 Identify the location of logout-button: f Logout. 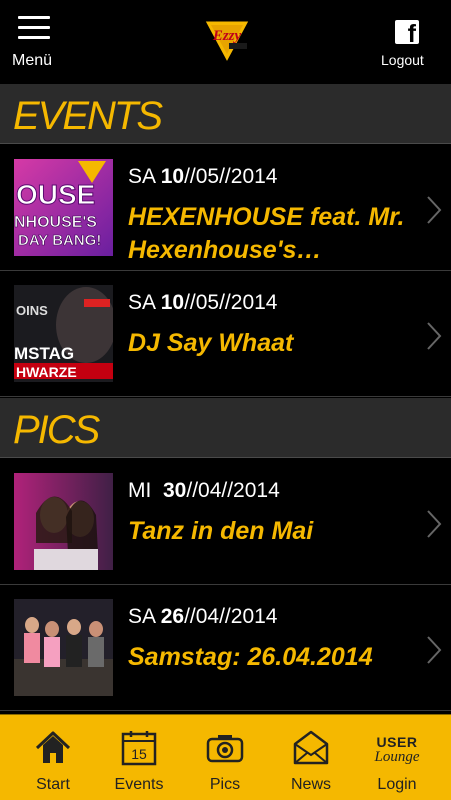
(405, 45).